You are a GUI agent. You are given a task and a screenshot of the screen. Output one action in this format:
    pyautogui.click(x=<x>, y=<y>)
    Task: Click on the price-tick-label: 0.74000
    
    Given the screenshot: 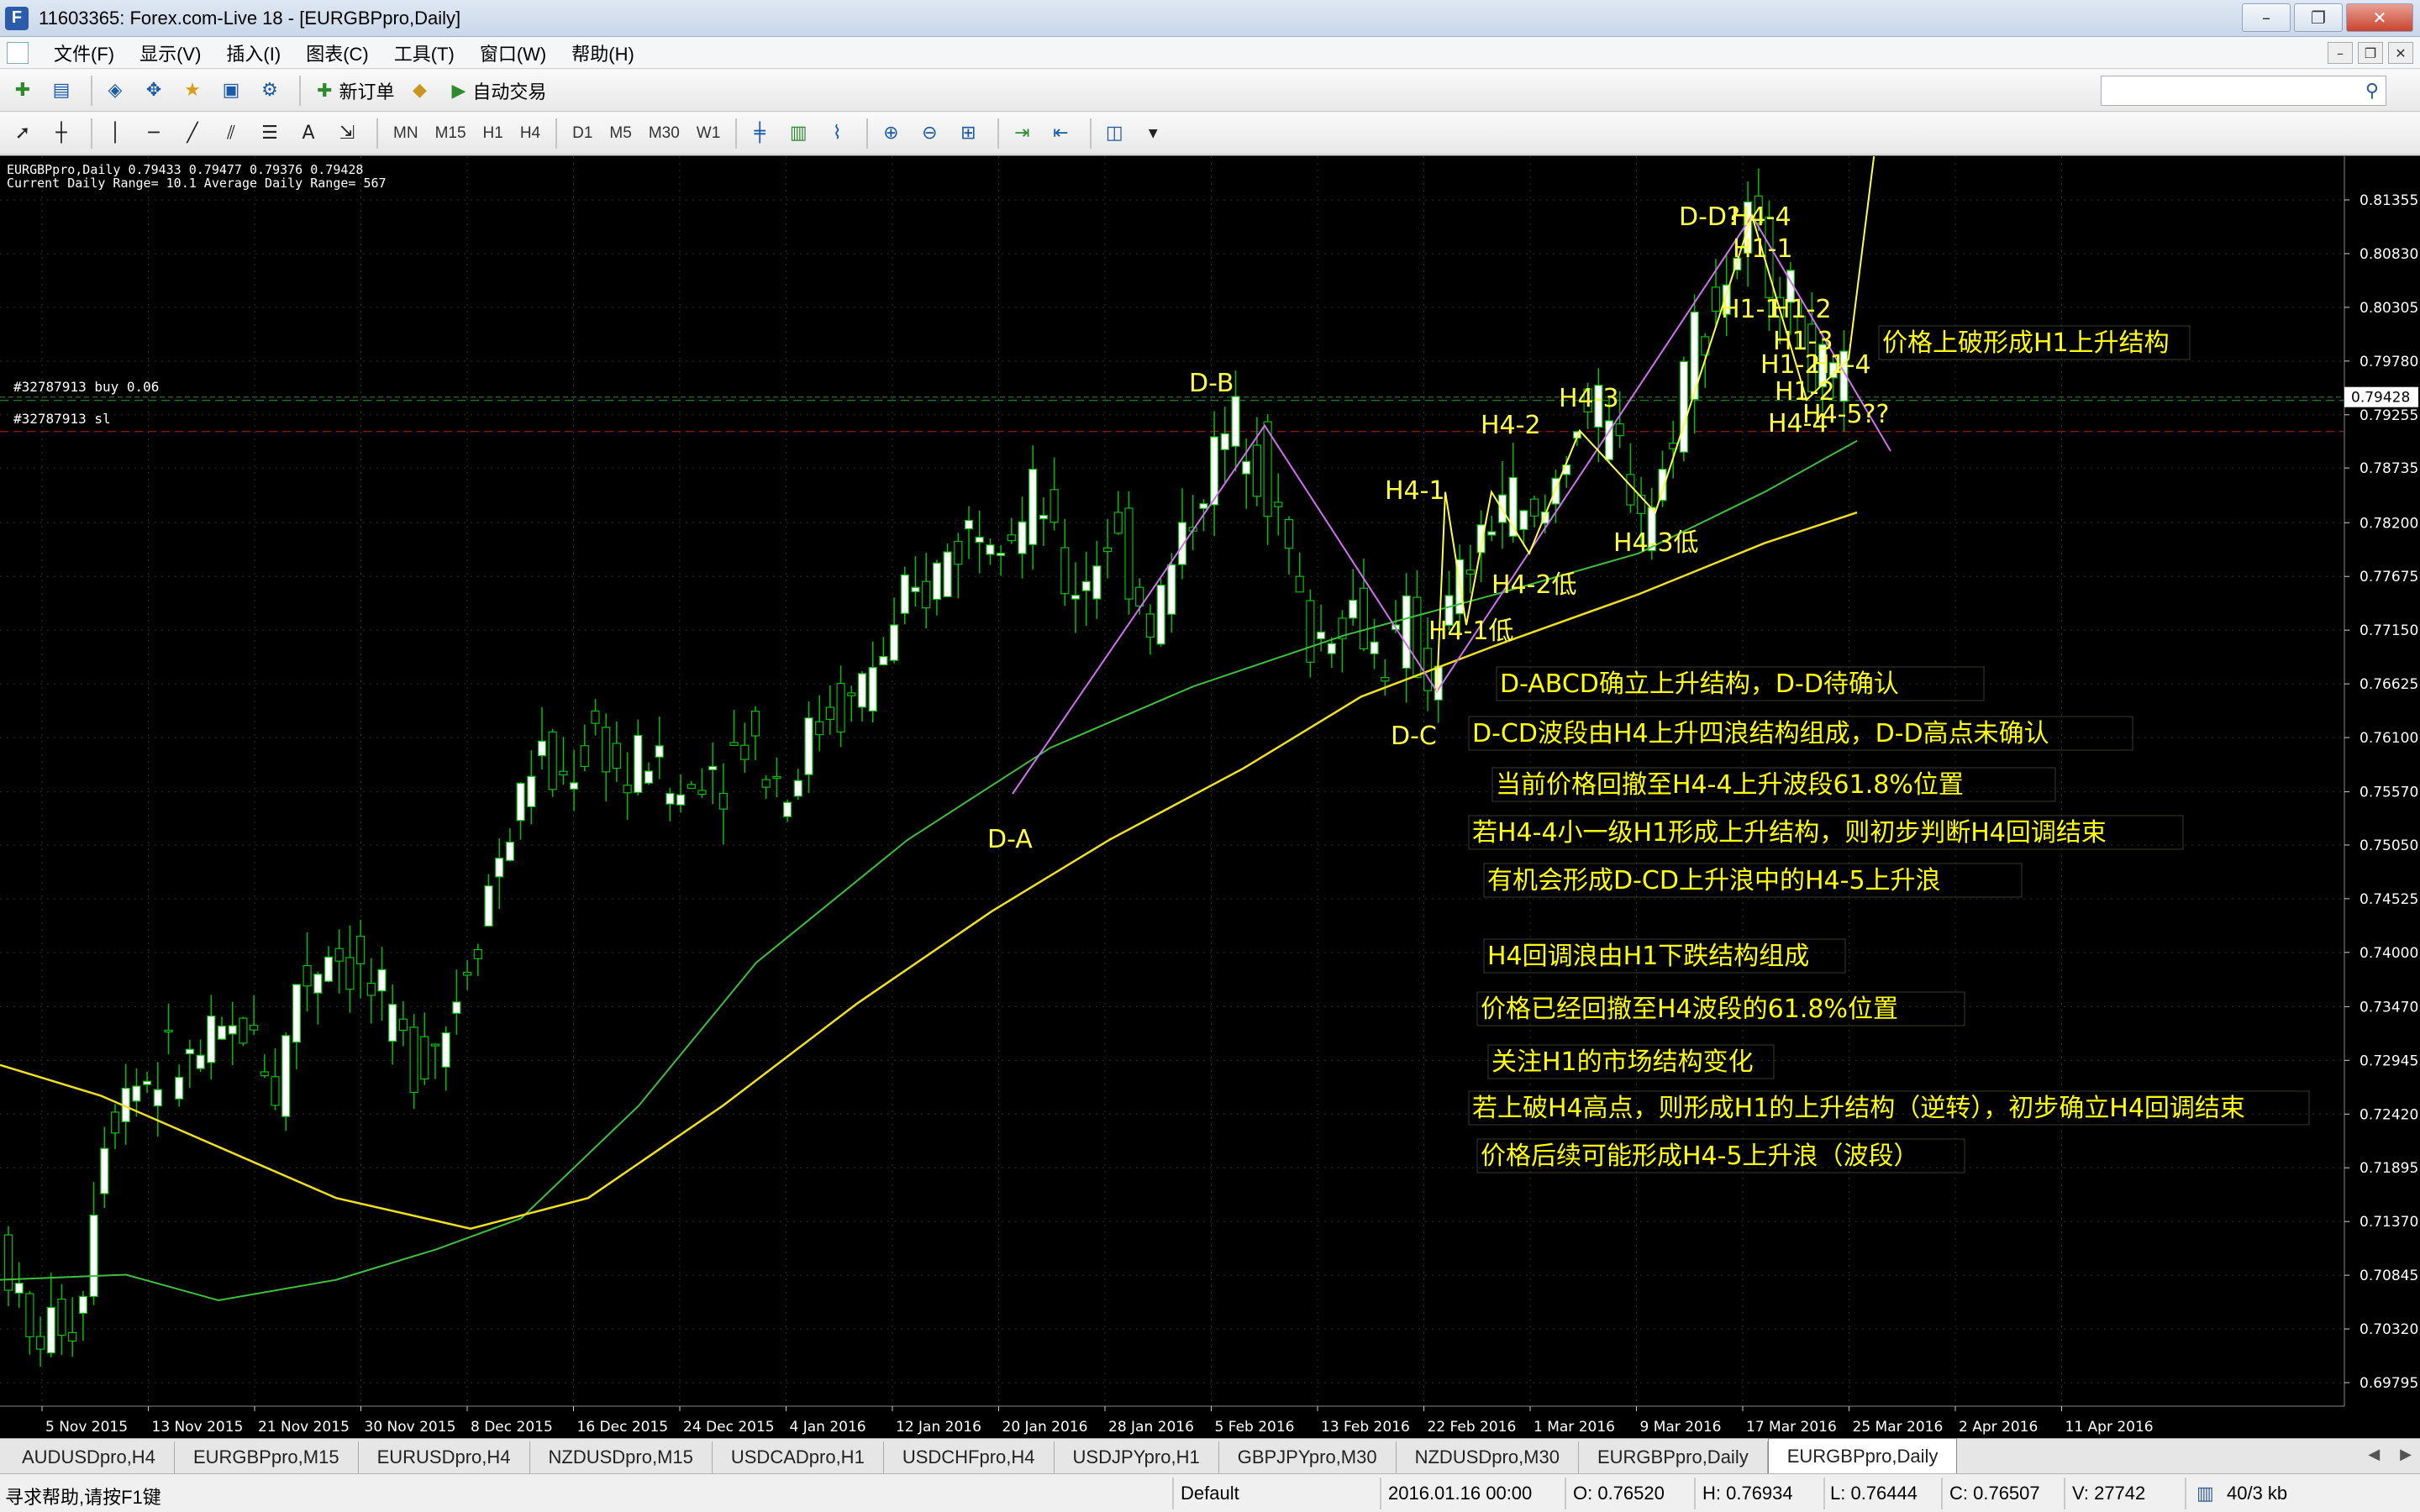 What is the action you would take?
    pyautogui.click(x=2389, y=953)
    